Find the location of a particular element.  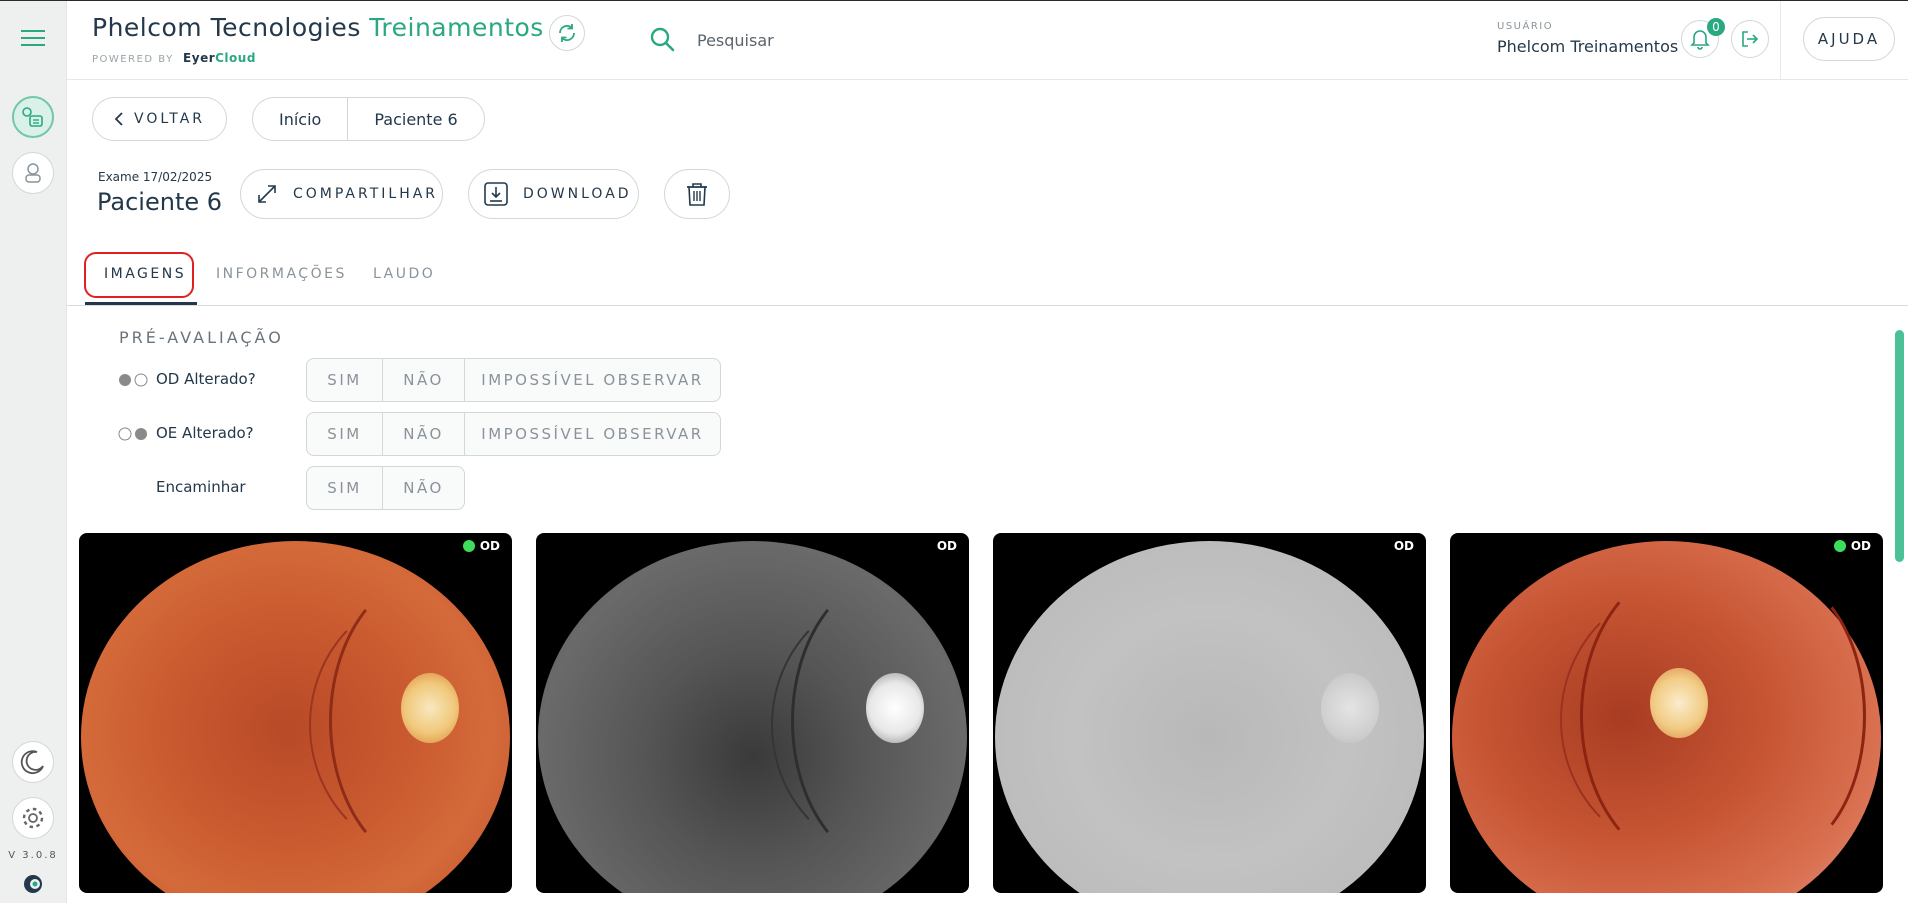

oe-options: SIM NÃO IMPOSSÍVEL OBSERVAR is located at coordinates (513, 434).